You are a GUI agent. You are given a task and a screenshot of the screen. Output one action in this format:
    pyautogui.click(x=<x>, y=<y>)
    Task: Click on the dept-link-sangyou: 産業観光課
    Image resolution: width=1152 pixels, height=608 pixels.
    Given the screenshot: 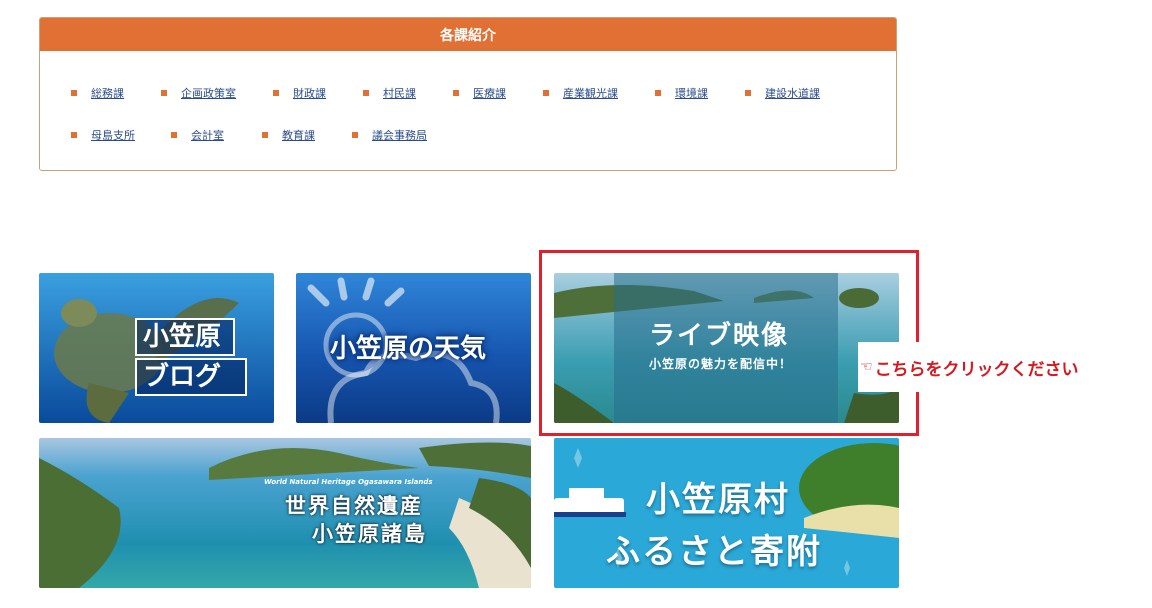 What is the action you would take?
    pyautogui.click(x=580, y=93)
    